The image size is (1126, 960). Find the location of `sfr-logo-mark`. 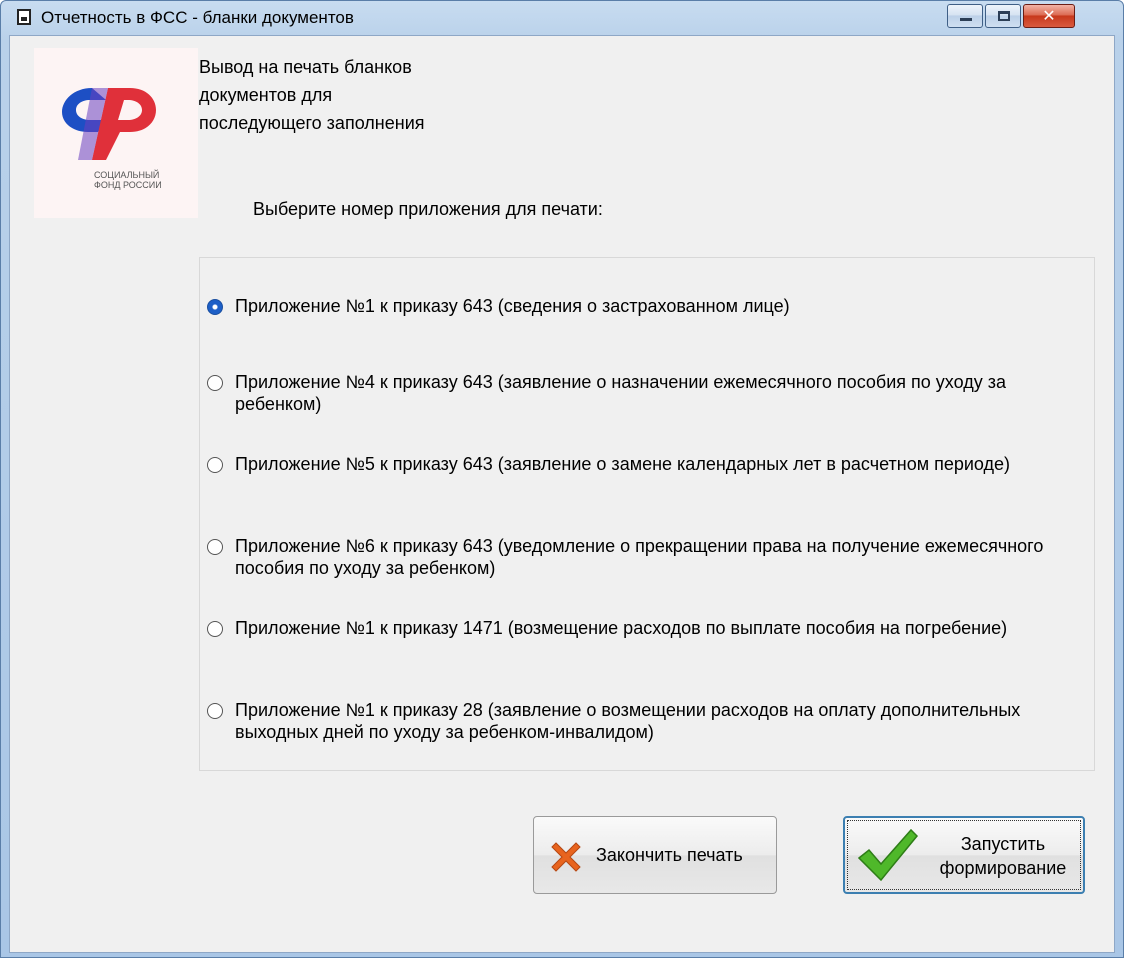

sfr-logo-mark is located at coordinates (109, 124).